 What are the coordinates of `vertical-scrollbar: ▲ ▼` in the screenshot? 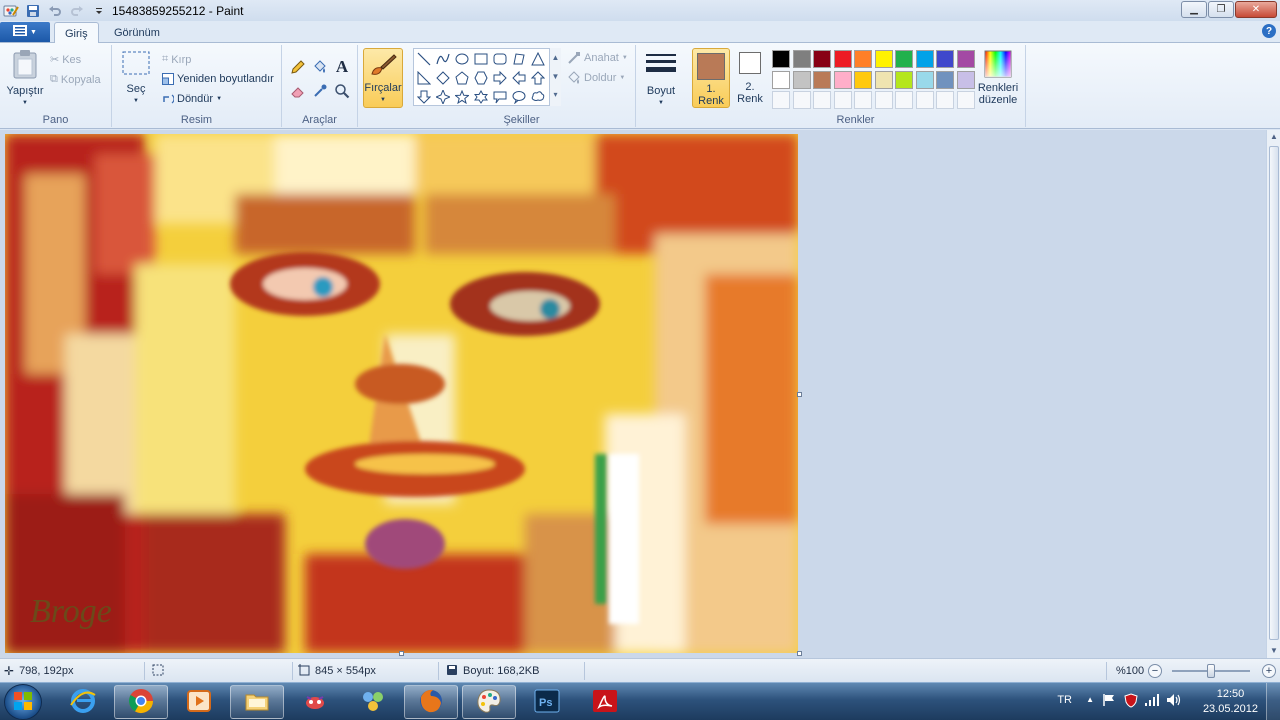 It's located at (1273, 394).